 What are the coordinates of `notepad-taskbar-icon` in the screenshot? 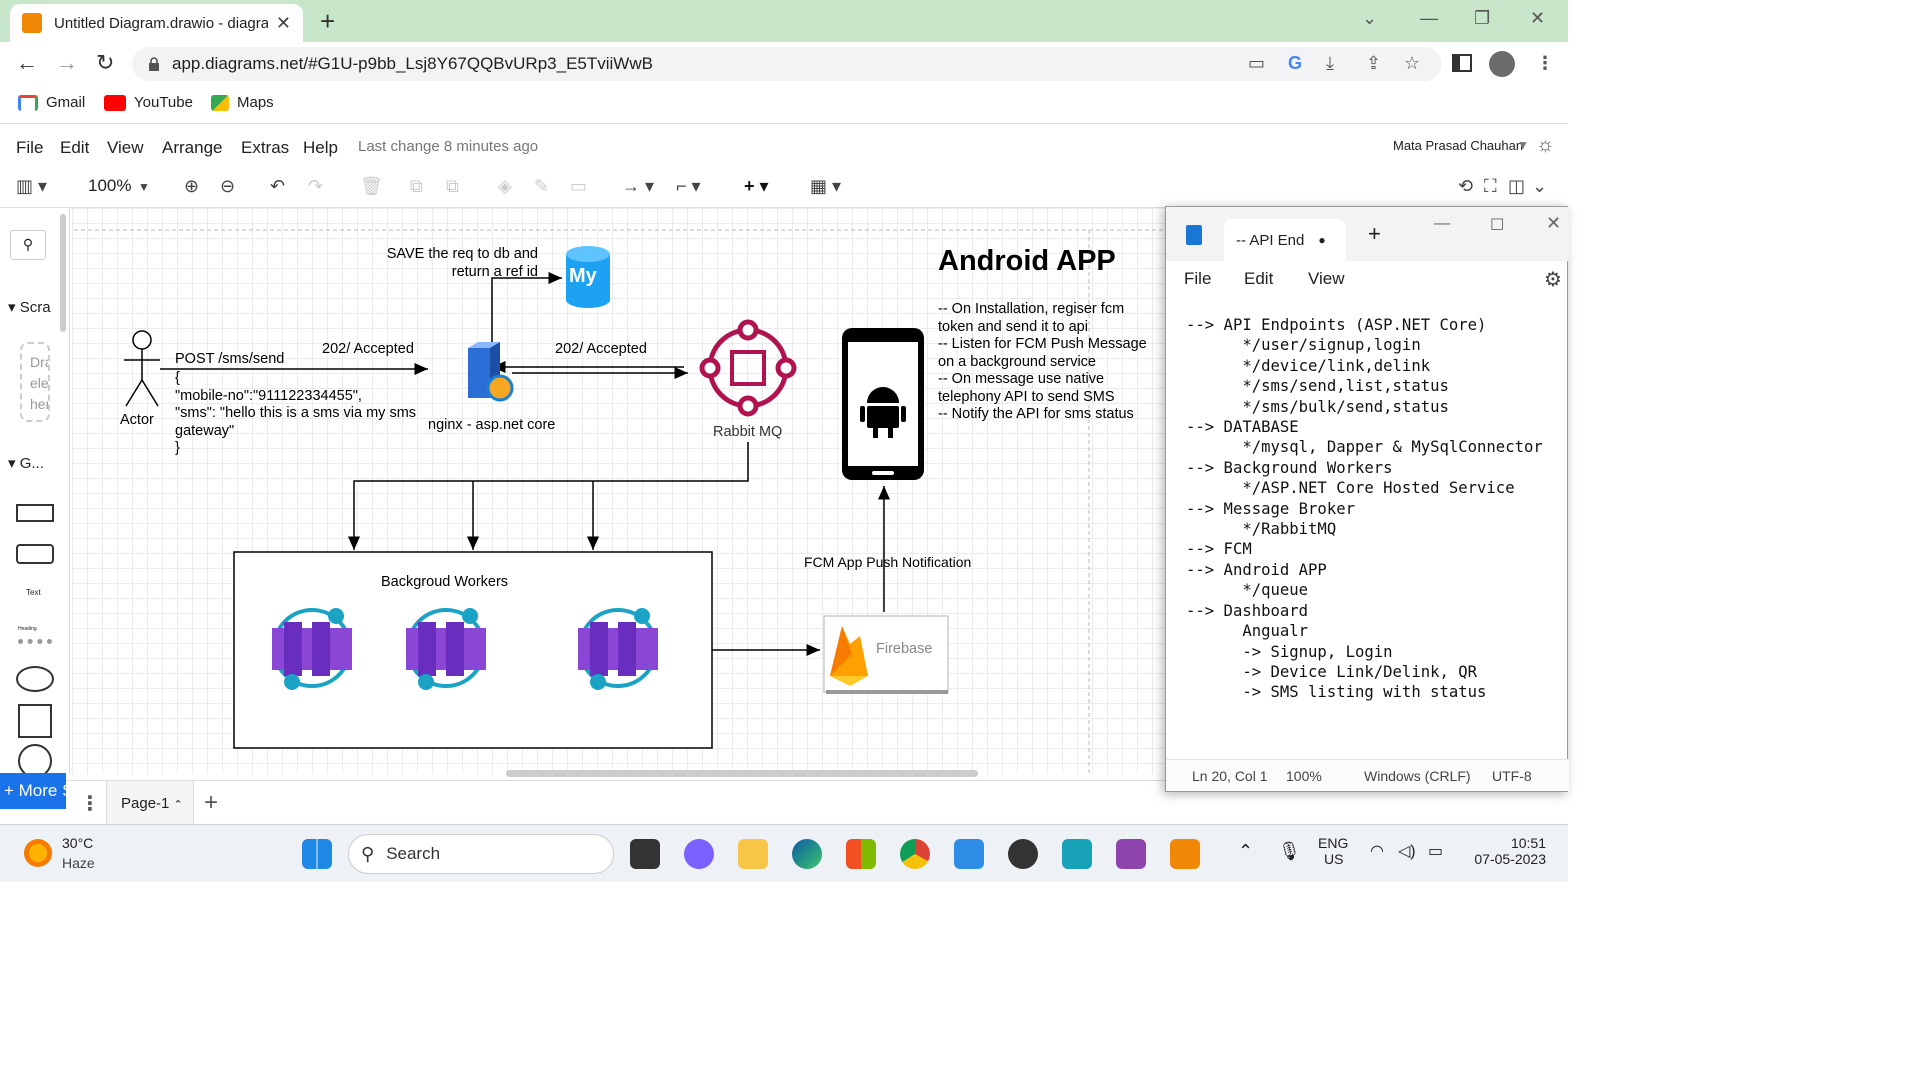 It's located at (1077, 854).